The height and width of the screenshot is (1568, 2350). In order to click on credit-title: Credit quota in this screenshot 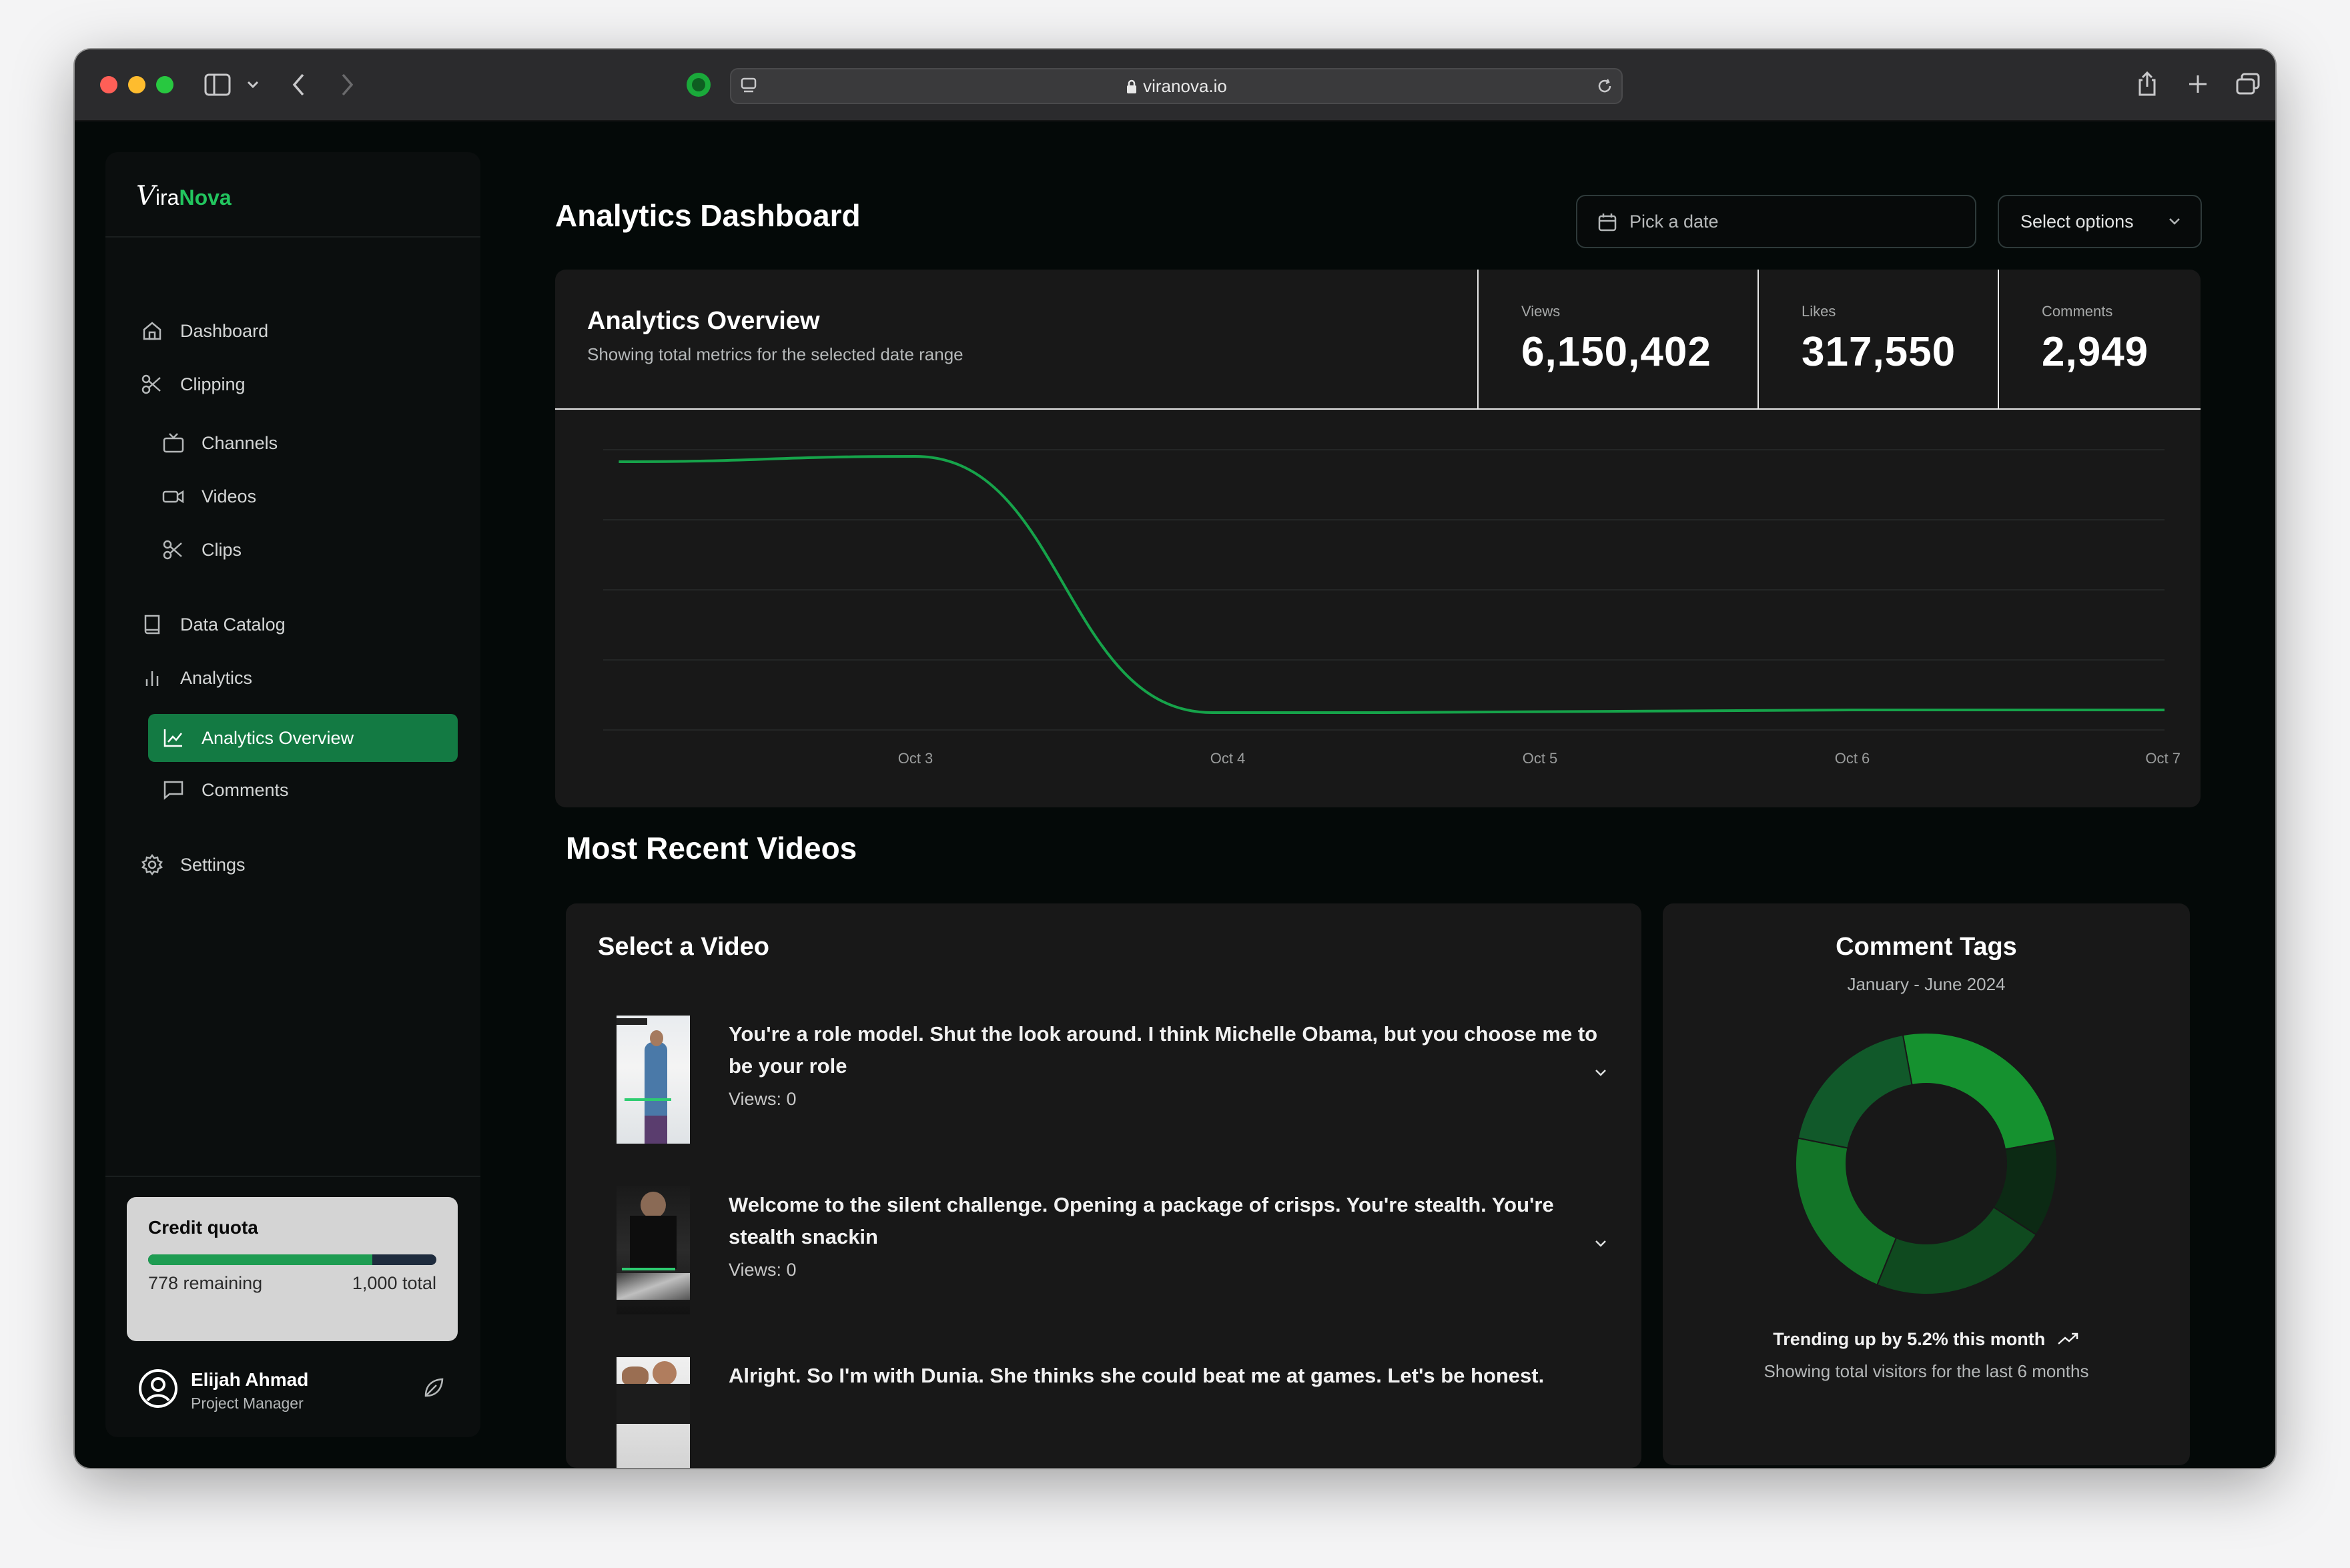, I will do `click(203, 1227)`.